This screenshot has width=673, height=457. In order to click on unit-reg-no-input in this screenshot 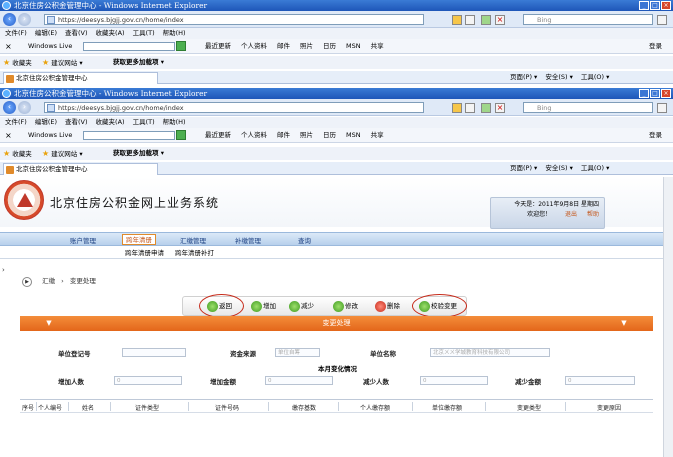, I will do `click(154, 352)`.